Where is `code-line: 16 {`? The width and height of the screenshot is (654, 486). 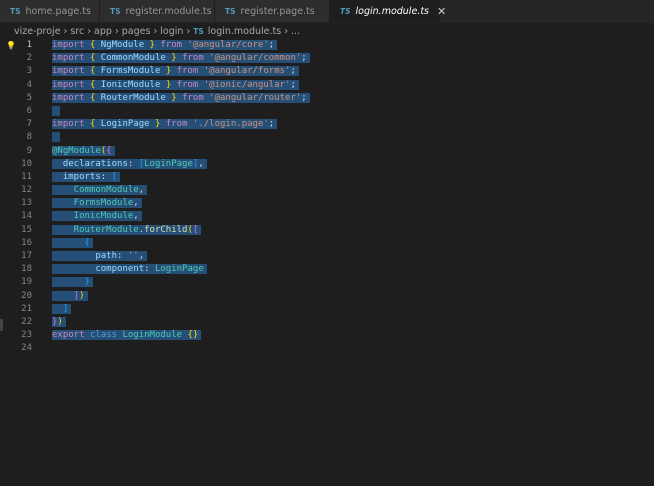 code-line: 16 { is located at coordinates (327, 243).